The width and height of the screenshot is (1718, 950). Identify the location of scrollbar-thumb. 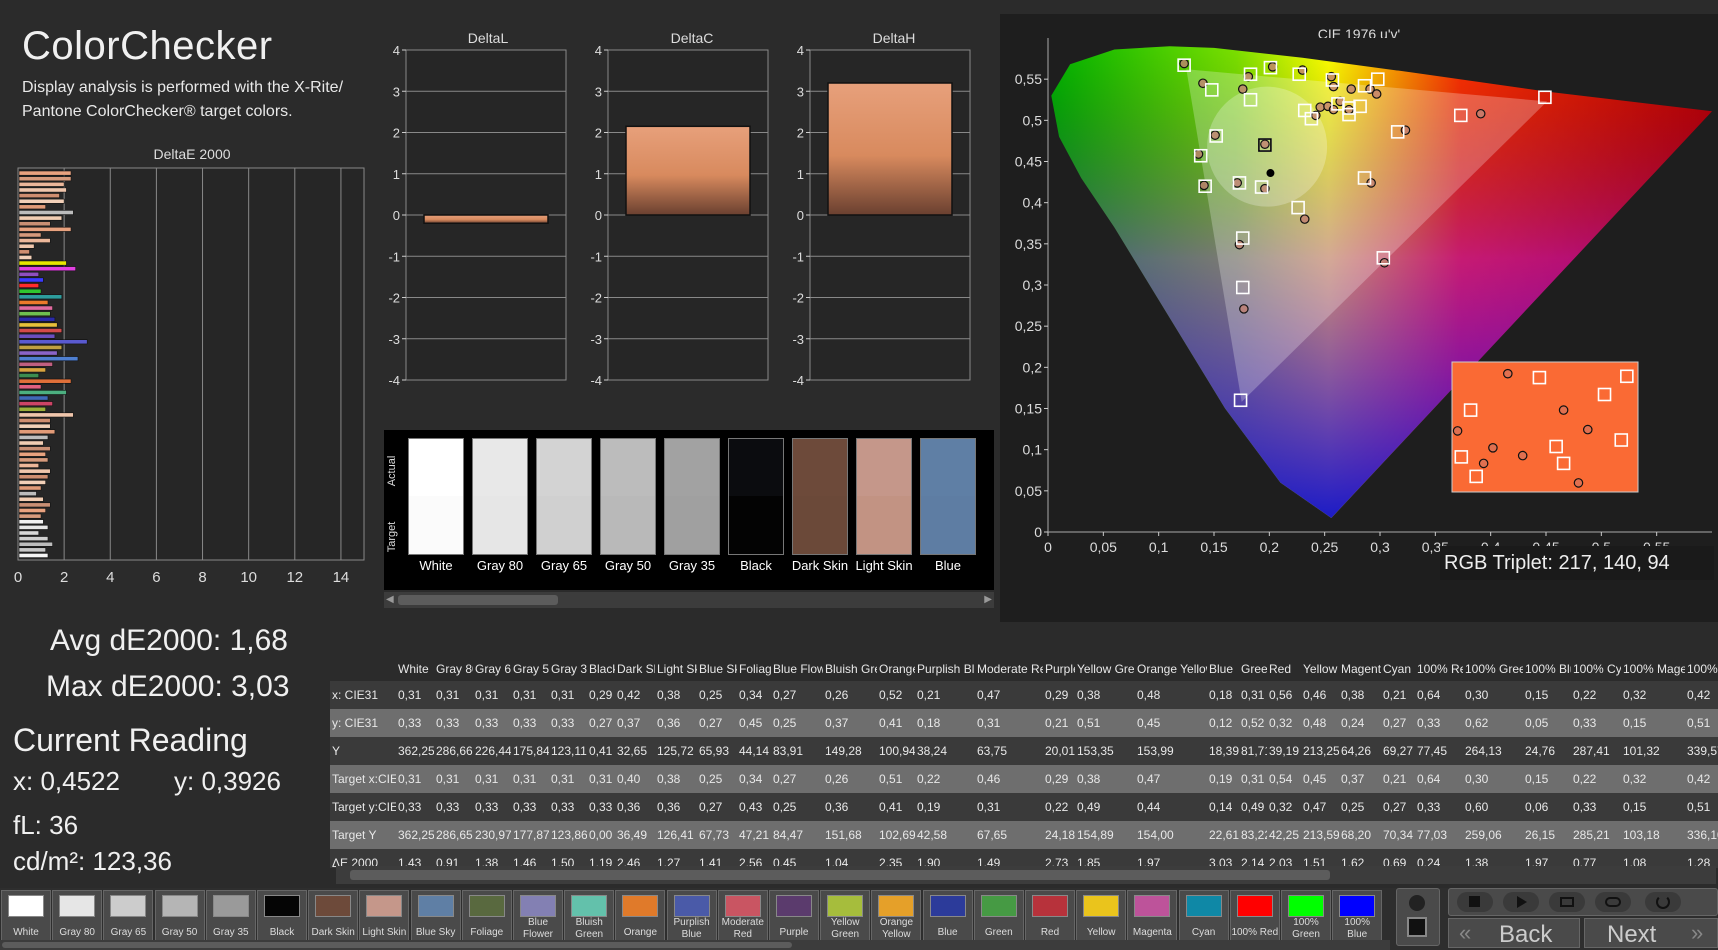
(478, 600).